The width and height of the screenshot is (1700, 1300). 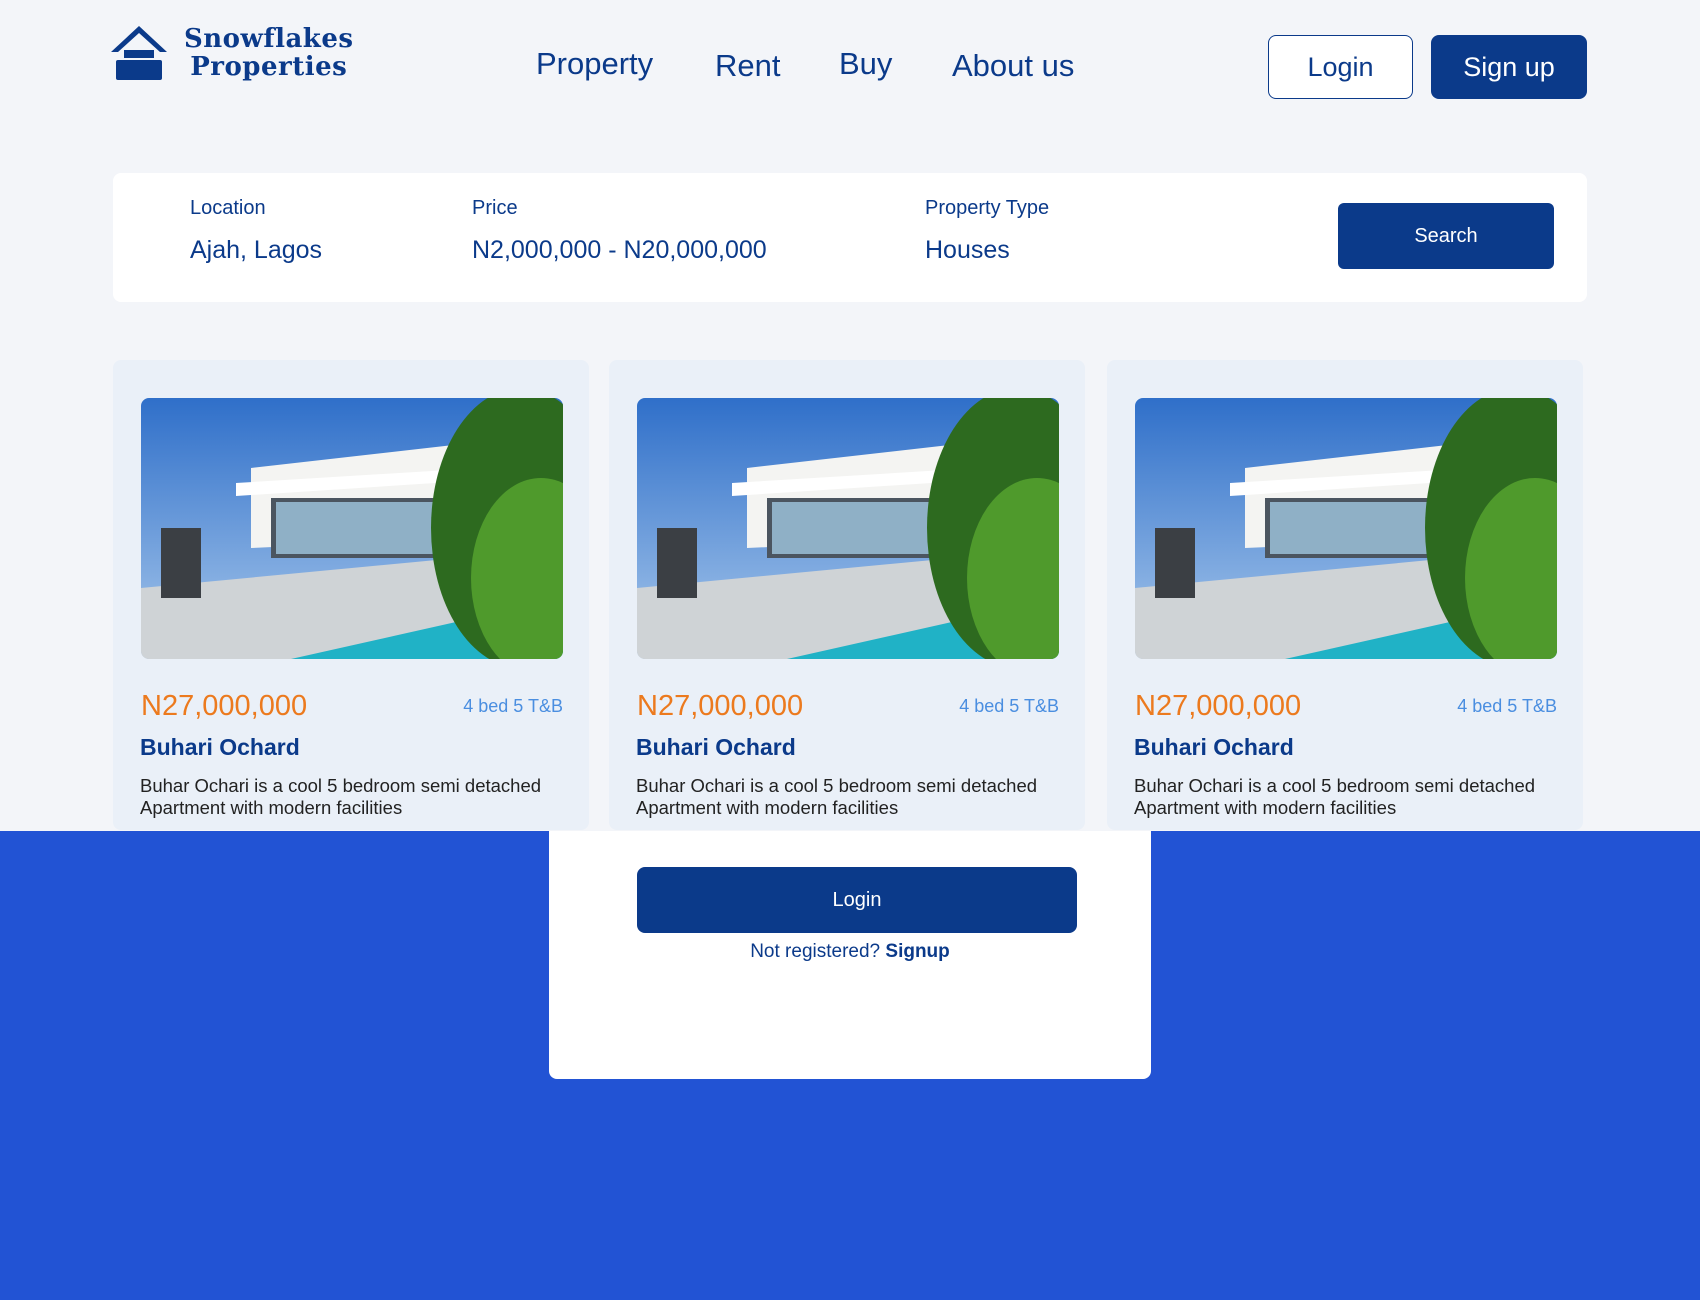 What do you see at coordinates (1013, 66) in the screenshot?
I see `nav-about: About us` at bounding box center [1013, 66].